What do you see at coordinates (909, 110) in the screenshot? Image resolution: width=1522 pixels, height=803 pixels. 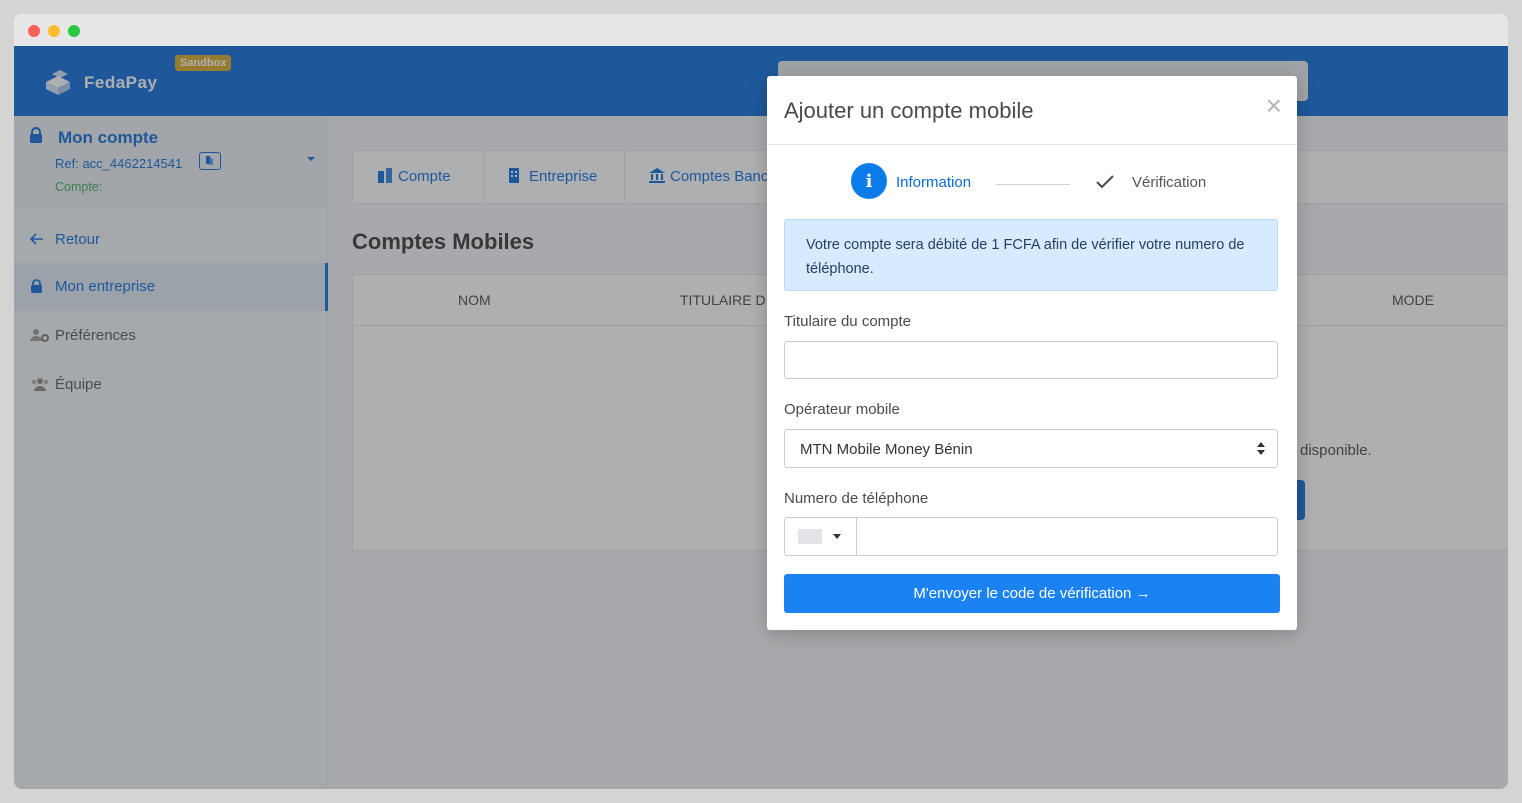 I see `modal-title: Ajouter un compte mobile` at bounding box center [909, 110].